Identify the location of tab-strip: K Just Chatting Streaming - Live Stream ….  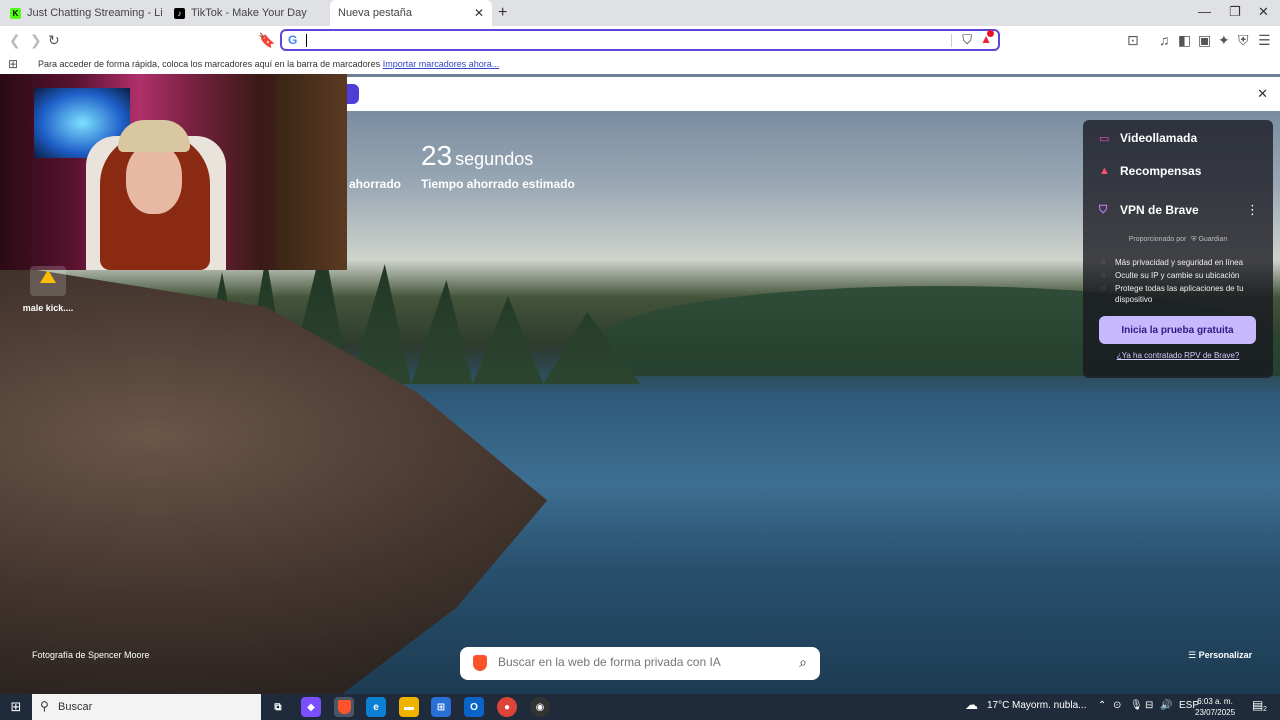
(640, 13).